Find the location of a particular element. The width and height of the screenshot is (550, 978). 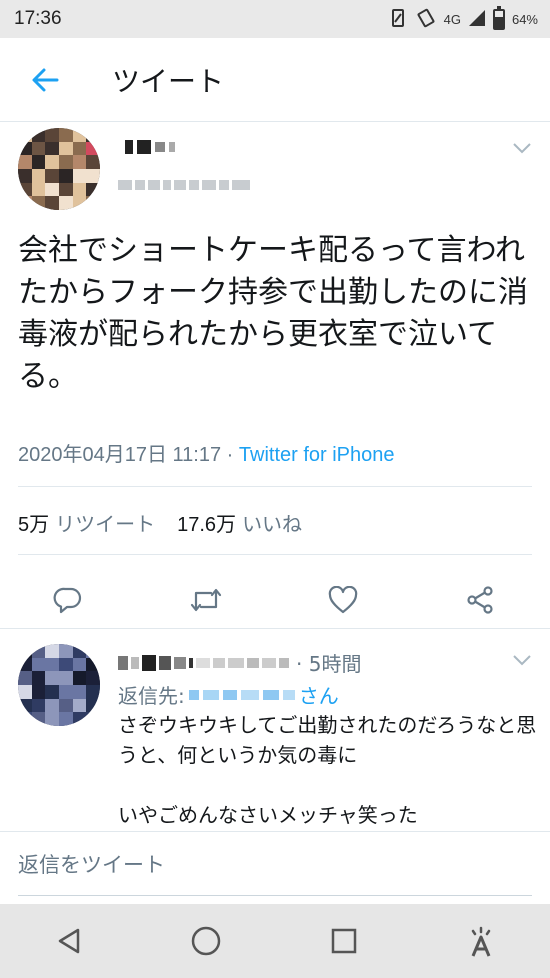

retweet-label: リツイート is located at coordinates (105, 522).